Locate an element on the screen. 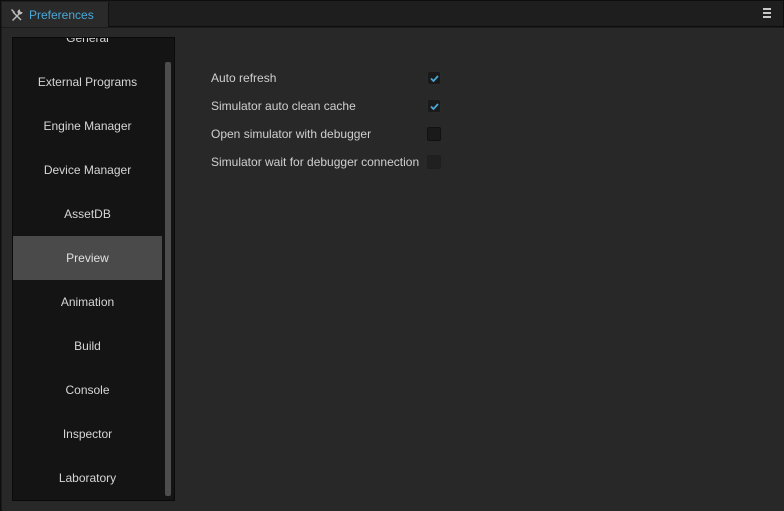 The image size is (784, 511). sidebar-item-label: Device Manager is located at coordinates (87, 170).